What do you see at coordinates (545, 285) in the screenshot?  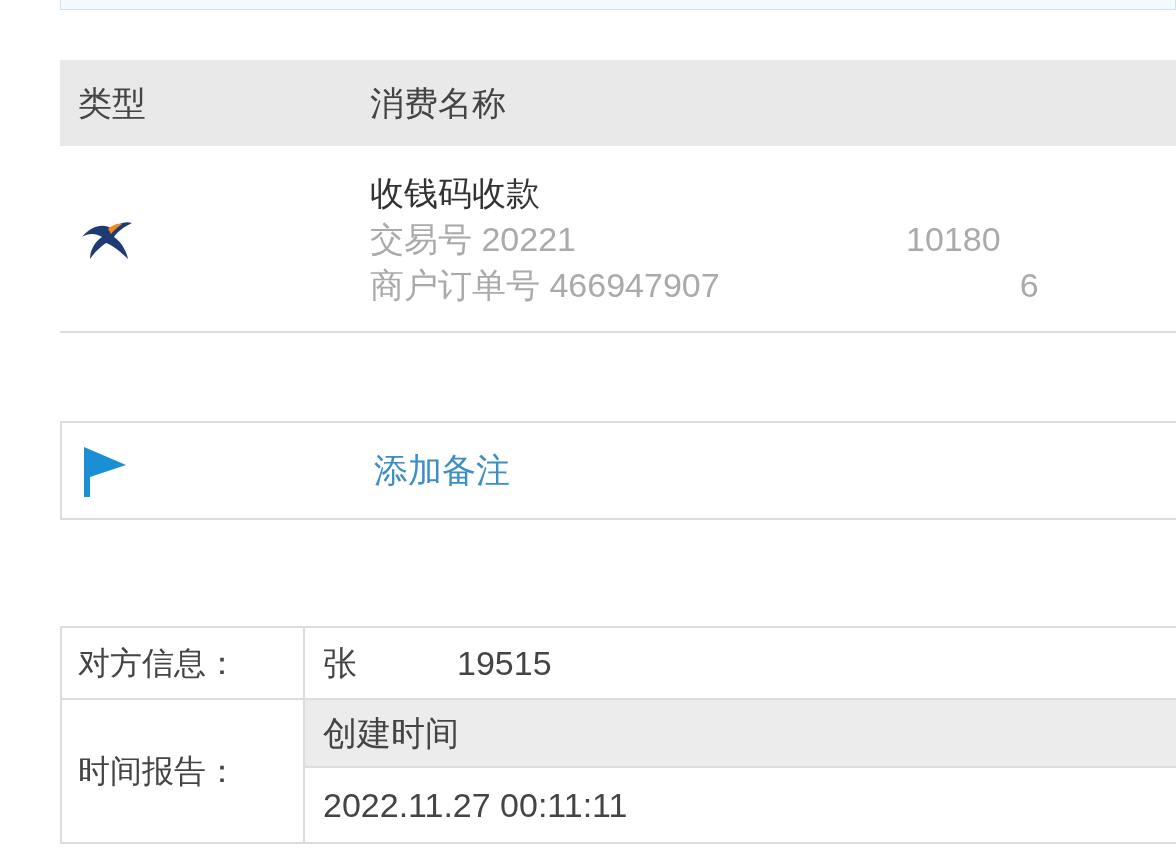 I see `order-number: 商户订单号 466947907` at bounding box center [545, 285].